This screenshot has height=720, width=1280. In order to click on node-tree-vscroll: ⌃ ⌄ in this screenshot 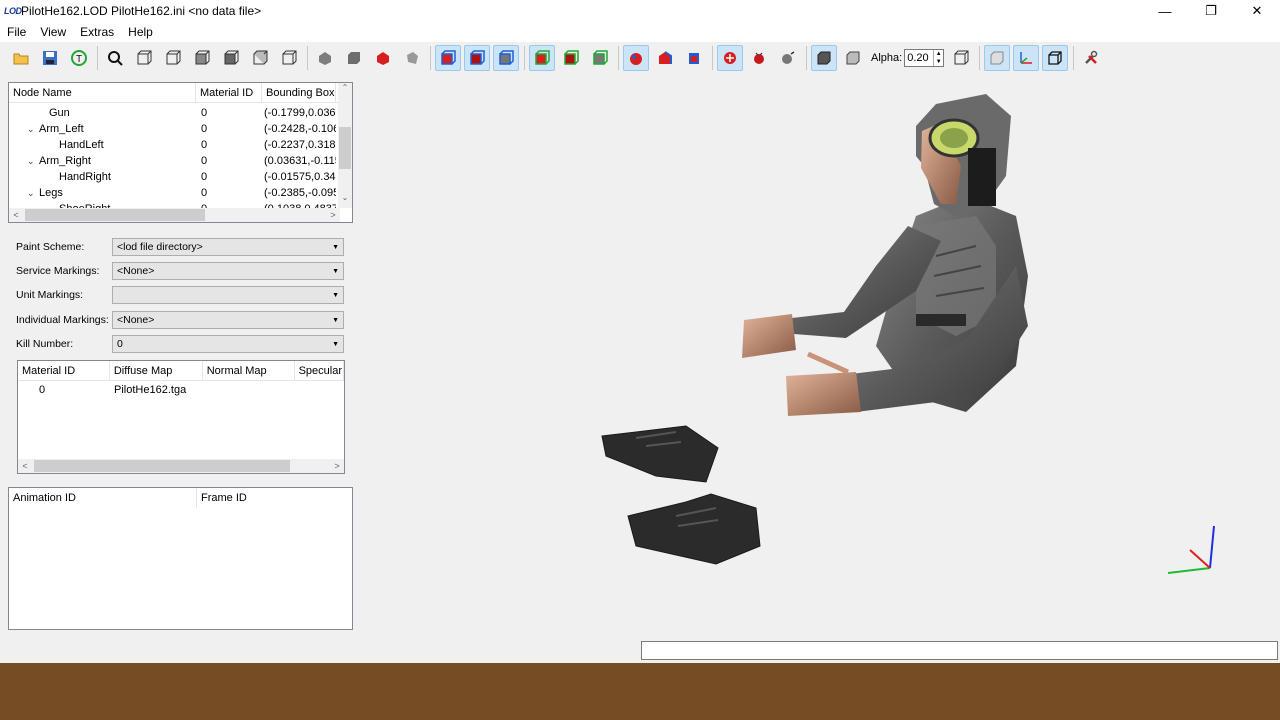, I will do `click(345, 145)`.